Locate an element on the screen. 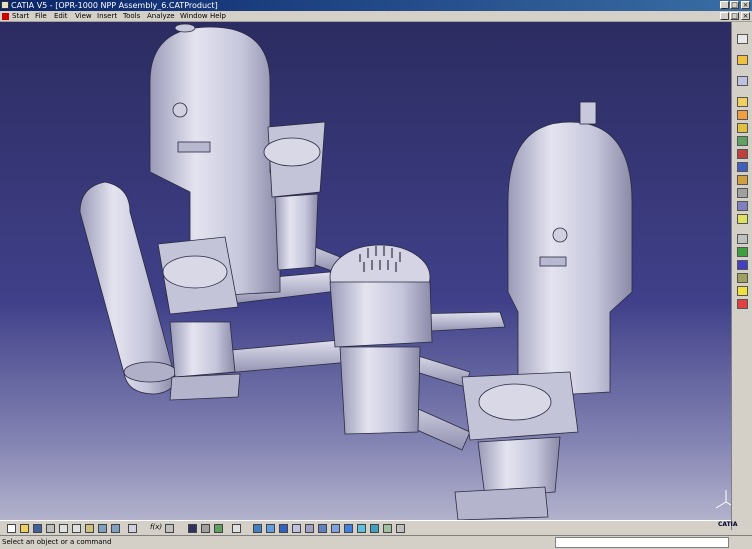 The width and height of the screenshot is (752, 549). reconnect-icon is located at coordinates (742, 304).